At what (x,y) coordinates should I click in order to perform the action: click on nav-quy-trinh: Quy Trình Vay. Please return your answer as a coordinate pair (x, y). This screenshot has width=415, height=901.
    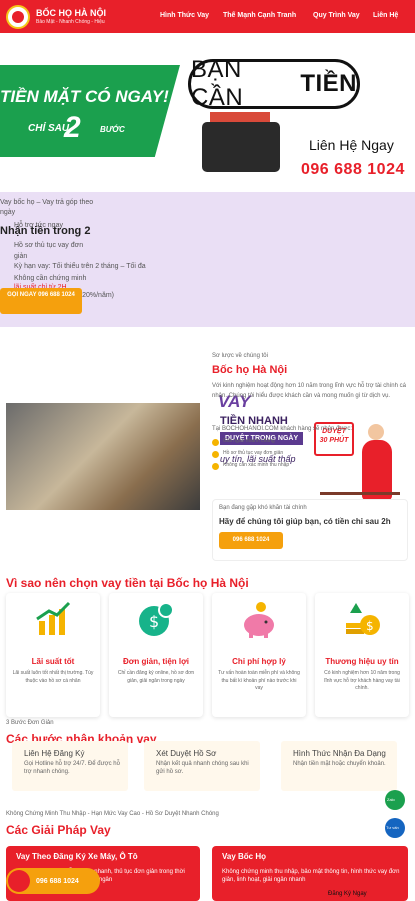
    Looking at the image, I should click on (336, 15).